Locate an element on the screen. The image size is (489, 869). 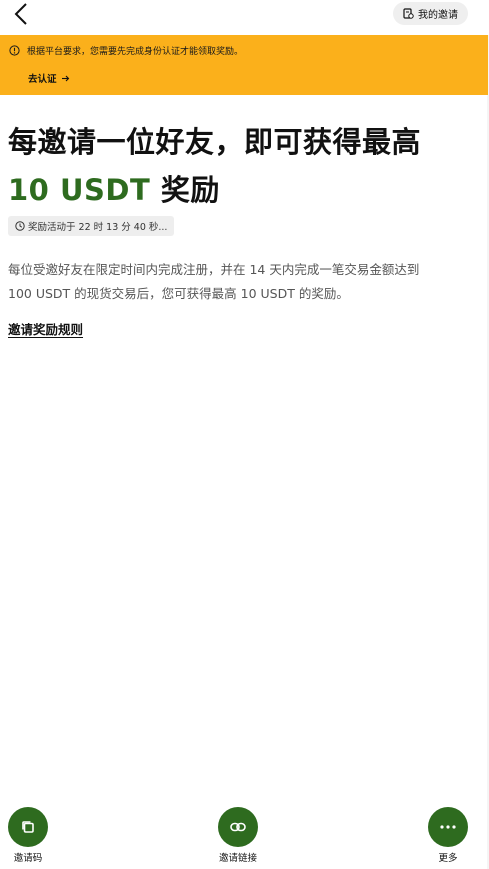
back-button is located at coordinates (21, 14).